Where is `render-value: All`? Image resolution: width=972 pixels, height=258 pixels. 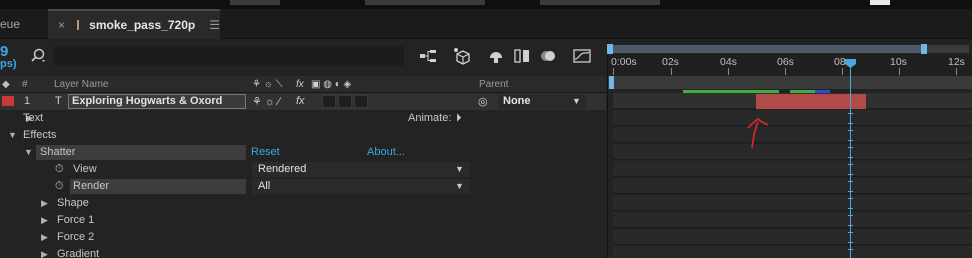 render-value: All is located at coordinates (264, 186).